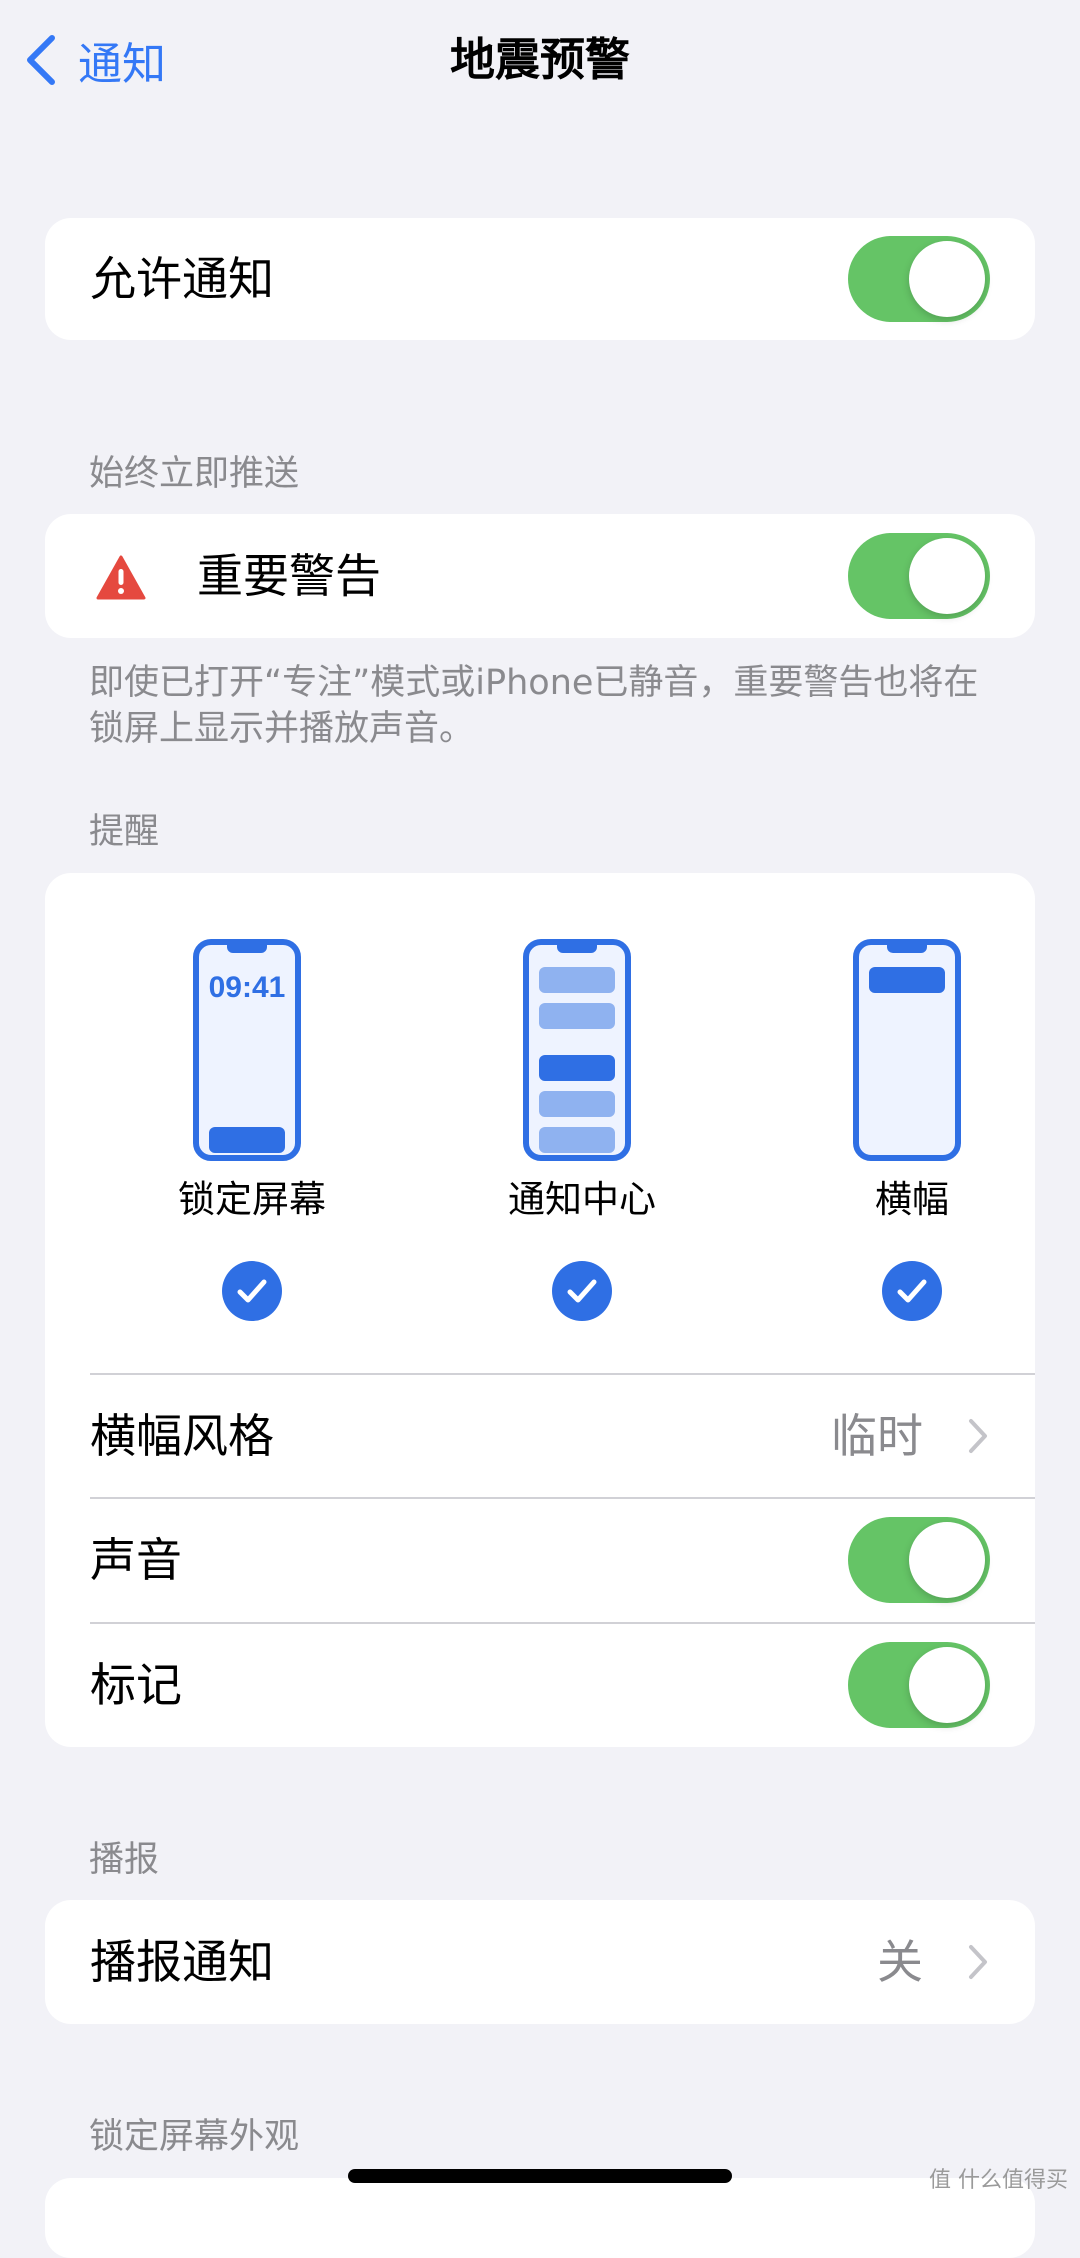 The image size is (1080, 2258). I want to click on critical-alerts-row: 重要警告, so click(540, 576).